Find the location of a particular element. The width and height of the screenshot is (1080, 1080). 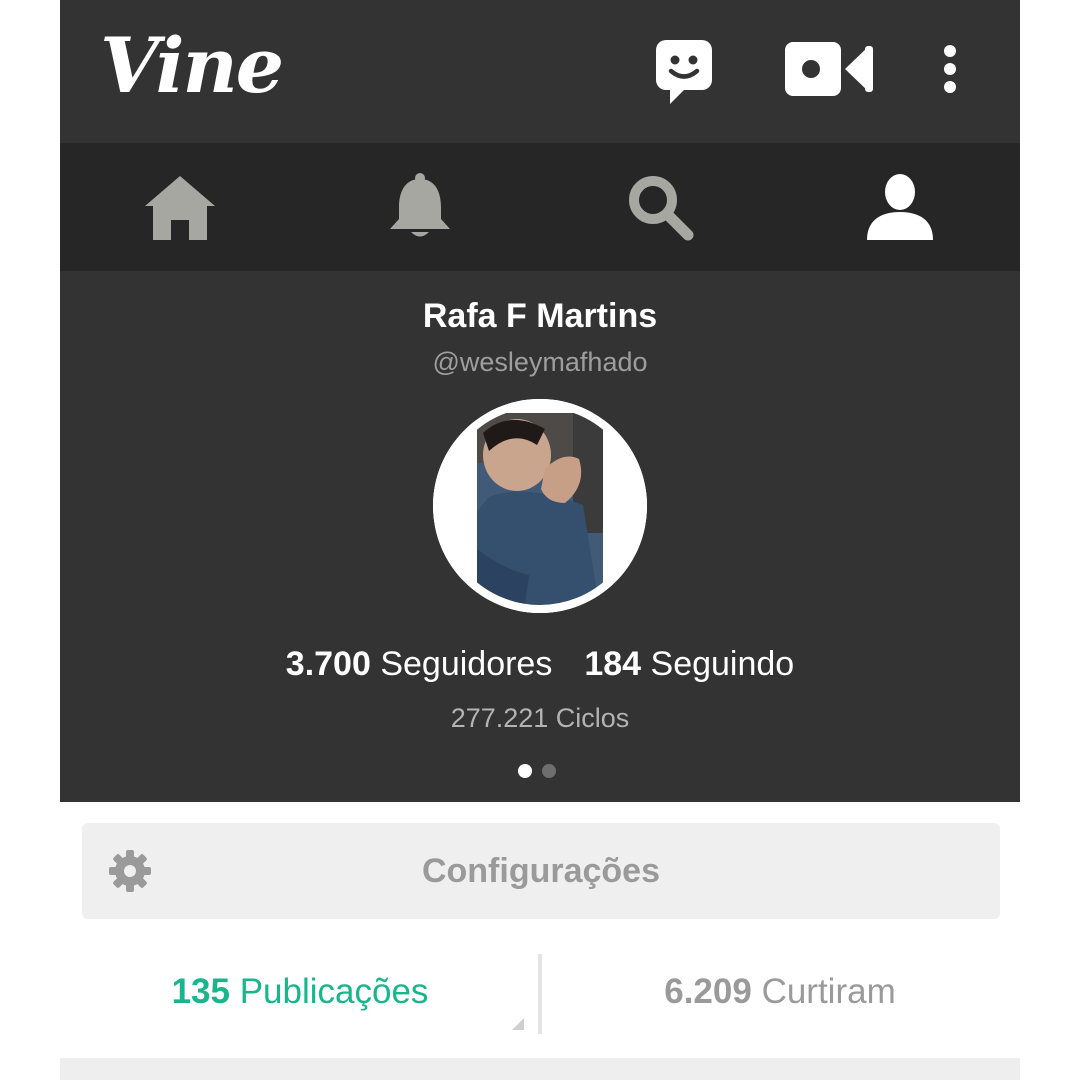

bell-icon is located at coordinates (420, 205).